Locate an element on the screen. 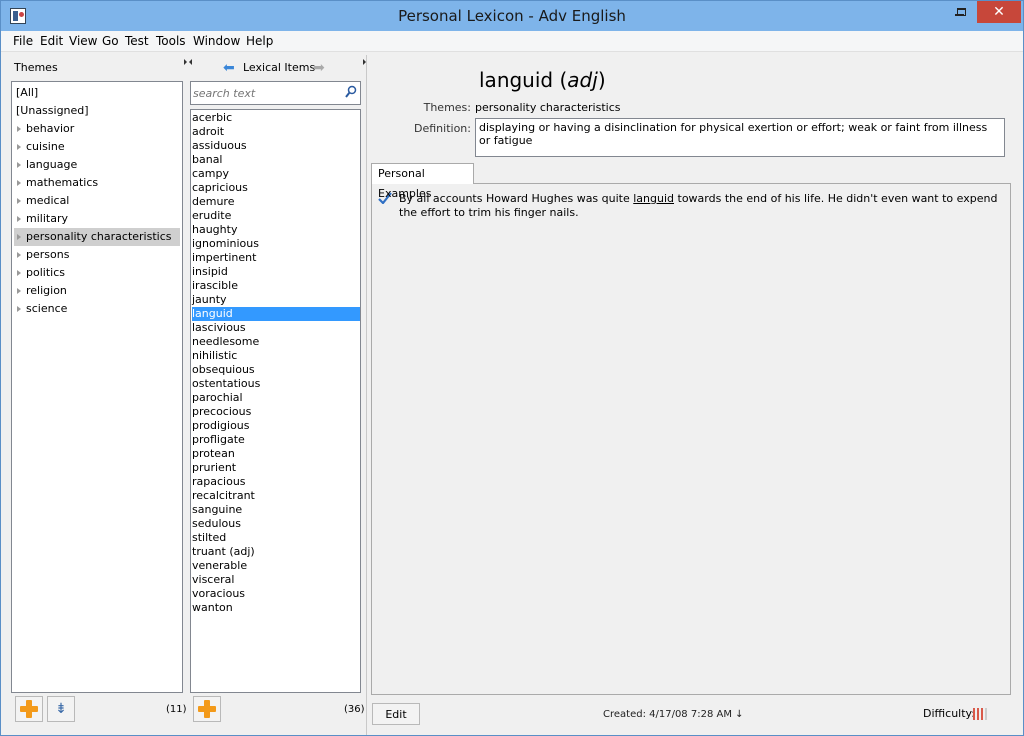  close-icon: ✕ is located at coordinates (999, 12).